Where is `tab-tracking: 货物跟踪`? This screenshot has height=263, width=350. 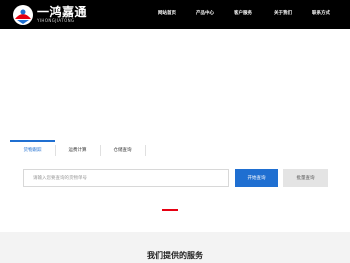 tab-tracking: 货物跟踪 is located at coordinates (32, 150).